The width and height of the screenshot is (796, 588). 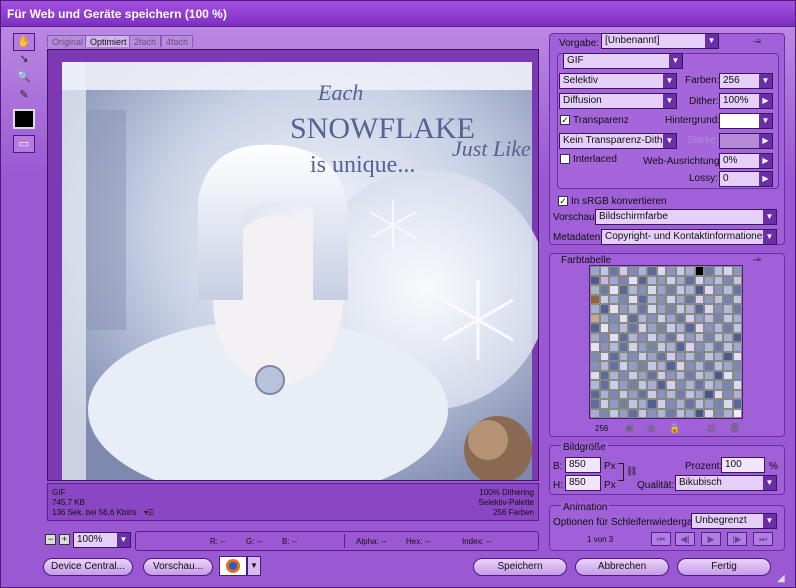 I want to click on zoom-in-button: +, so click(x=64, y=539).